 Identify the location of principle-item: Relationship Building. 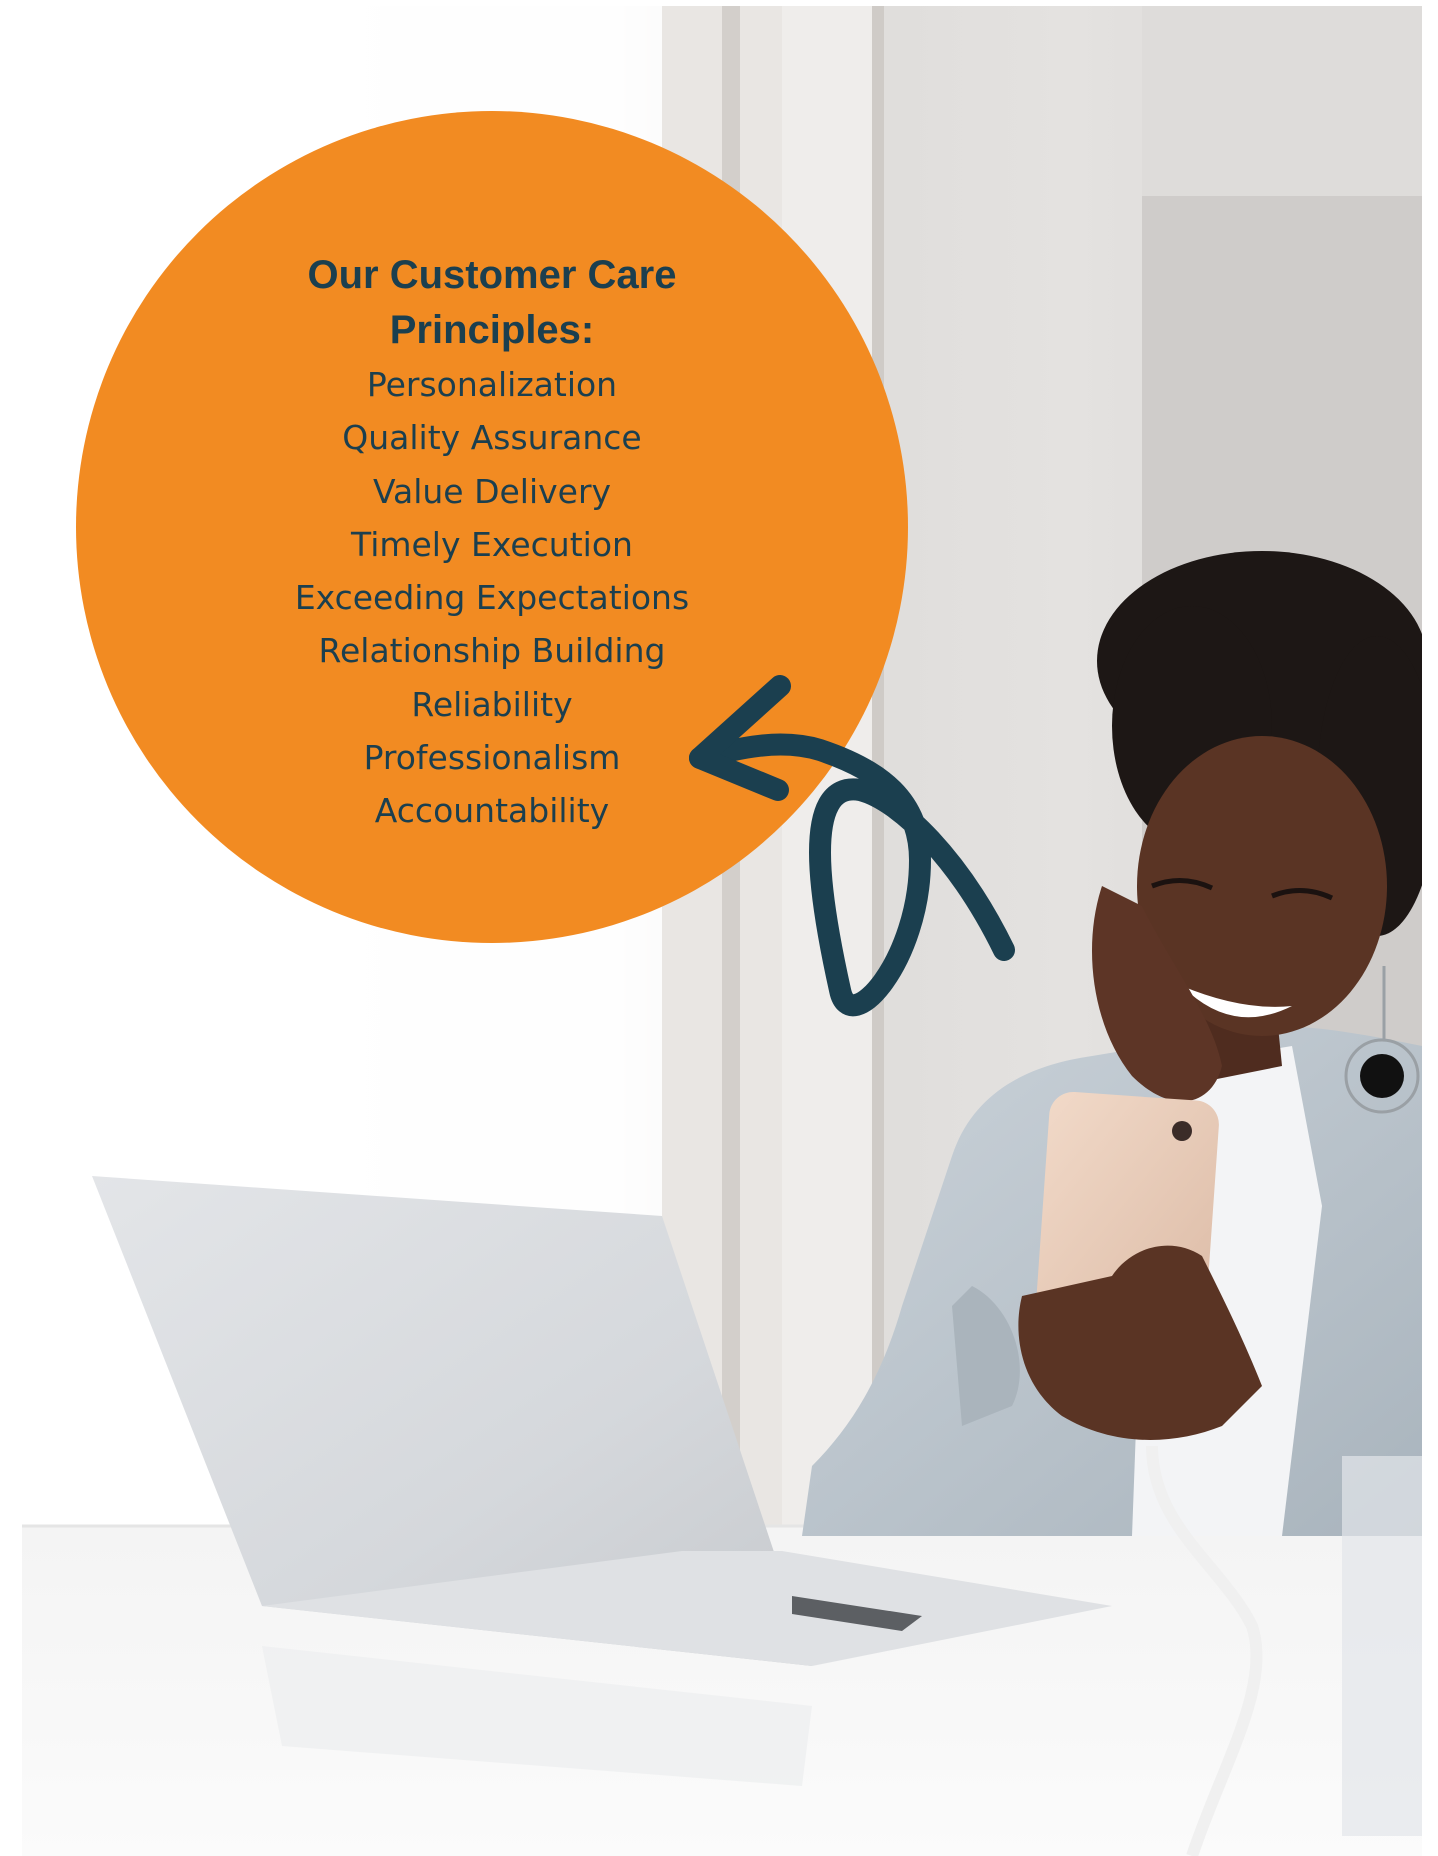
(492, 651).